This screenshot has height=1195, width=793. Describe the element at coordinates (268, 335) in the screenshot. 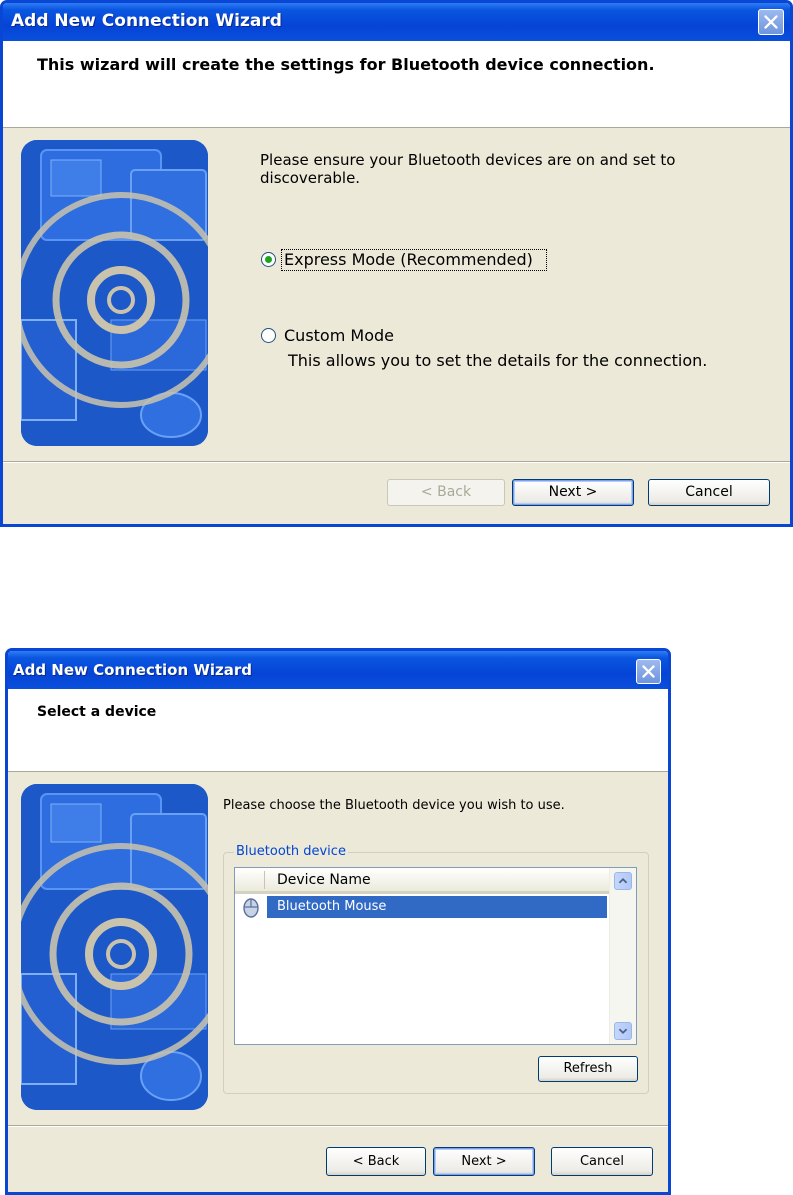

I see `custom-mode-radio` at that location.